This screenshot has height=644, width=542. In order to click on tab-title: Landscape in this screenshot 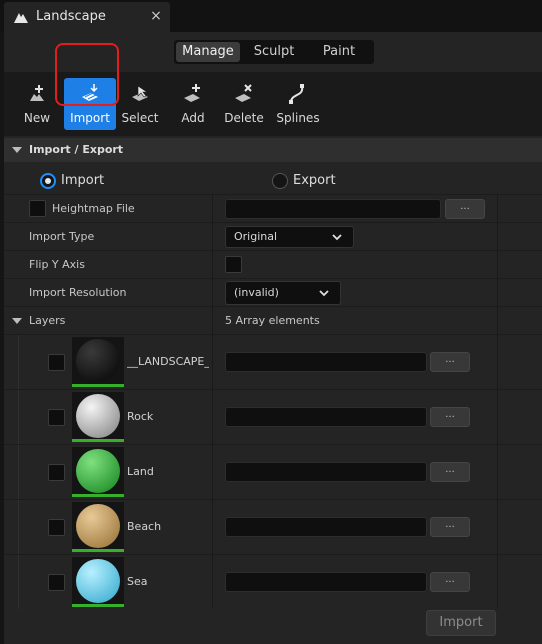, I will do `click(71, 16)`.